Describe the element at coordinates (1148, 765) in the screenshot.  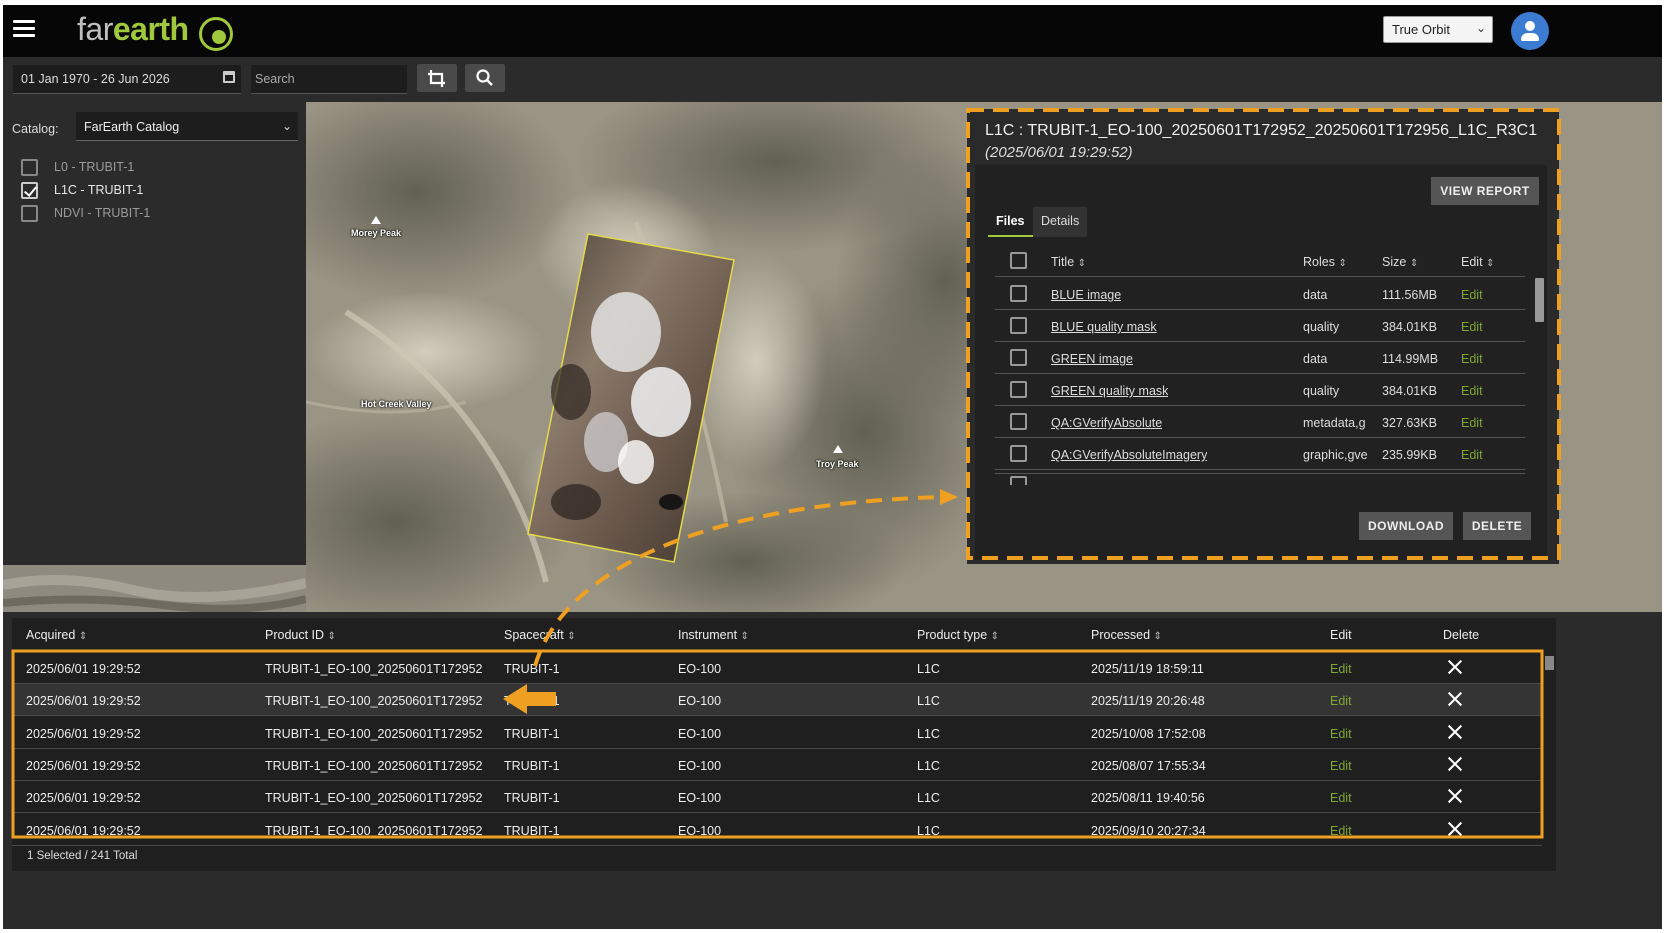
I see `cell-processed: 2025/08/07 17:55:34` at that location.